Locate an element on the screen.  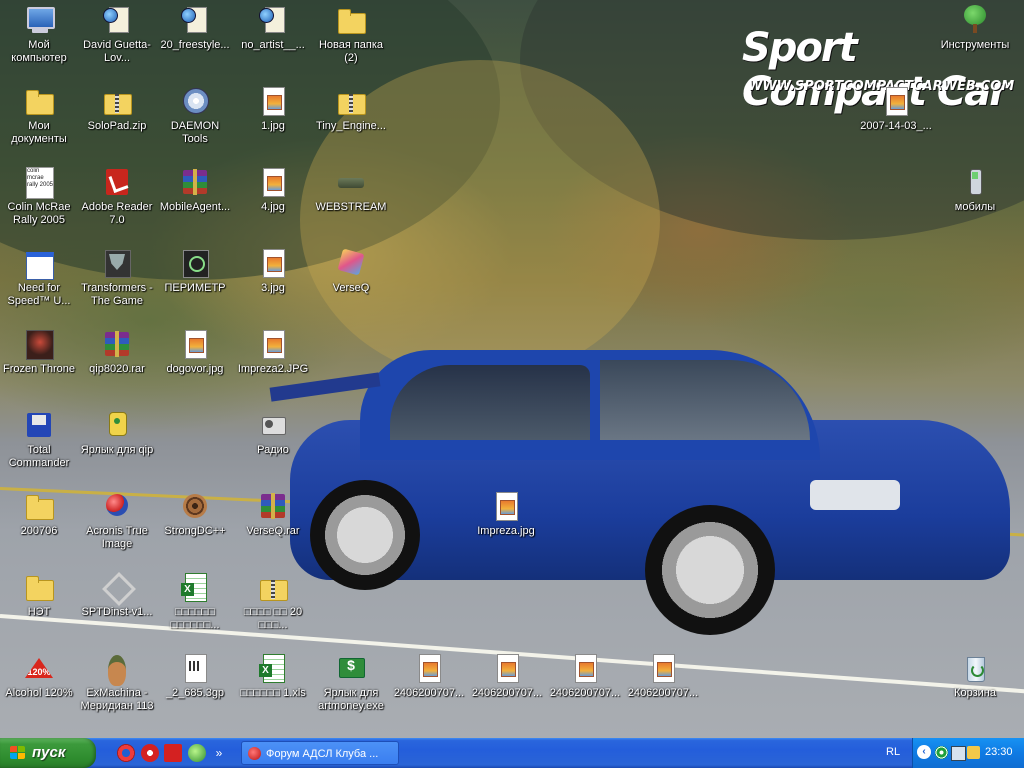
desktop-icon-verseq: VerseQ is located at coordinates (351, 284).